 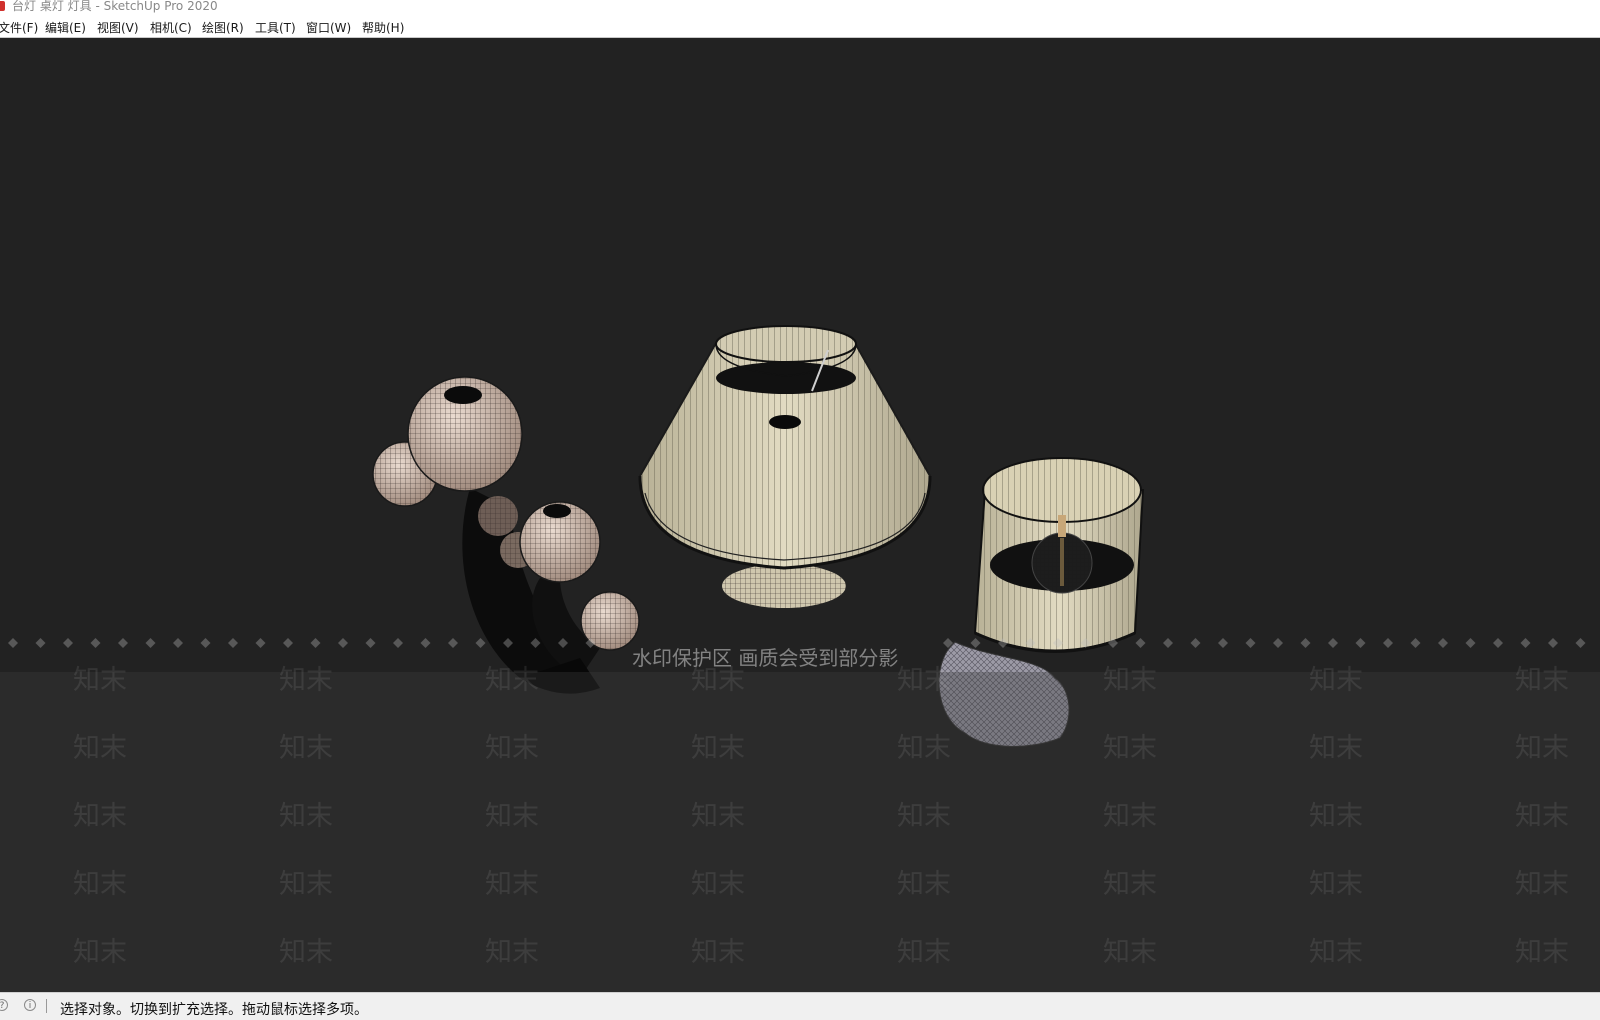 What do you see at coordinates (115, 6) in the screenshot?
I see `window-title: 台灯 桌灯 灯具 - SketchUp Pro 2020` at bounding box center [115, 6].